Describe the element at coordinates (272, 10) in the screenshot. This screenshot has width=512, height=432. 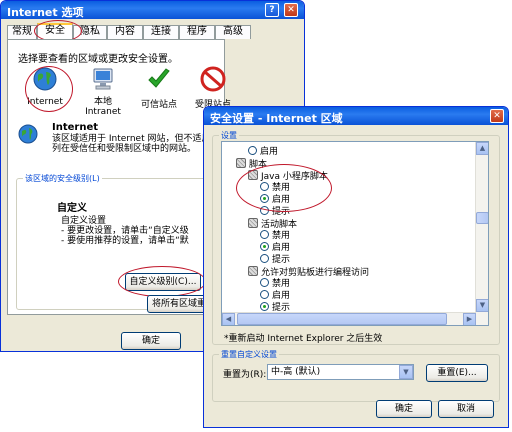
I see `help-button: ?` at that location.